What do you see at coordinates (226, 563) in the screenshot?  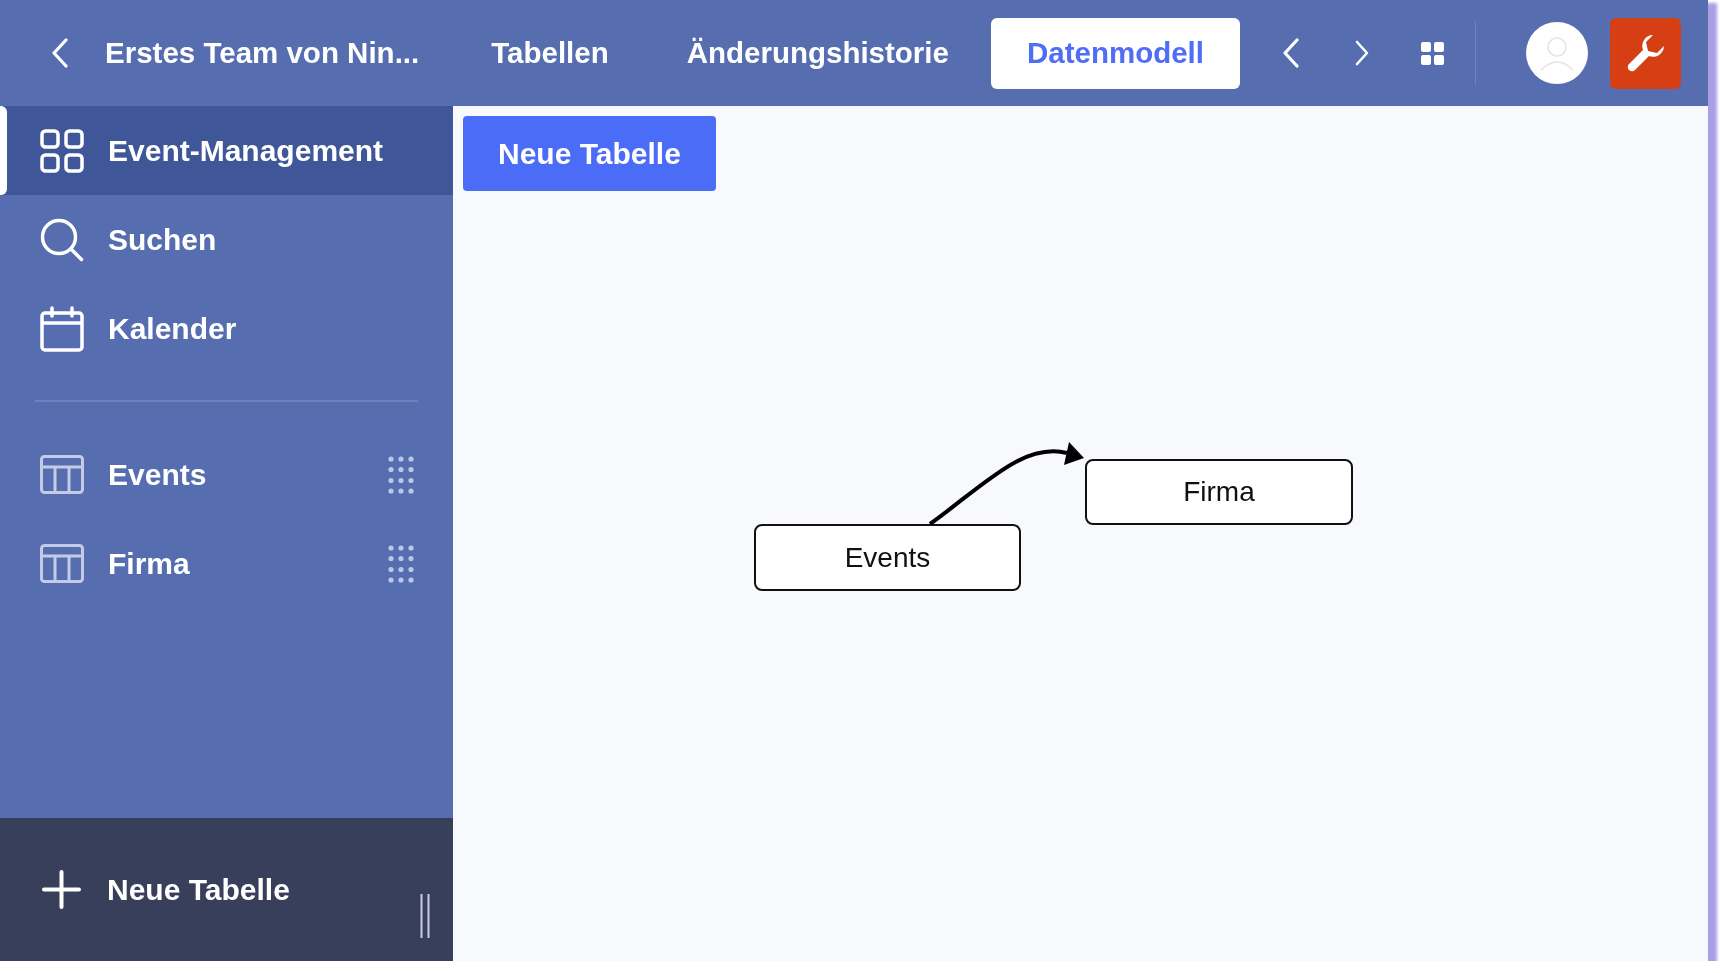 I see `table-item: Firma` at bounding box center [226, 563].